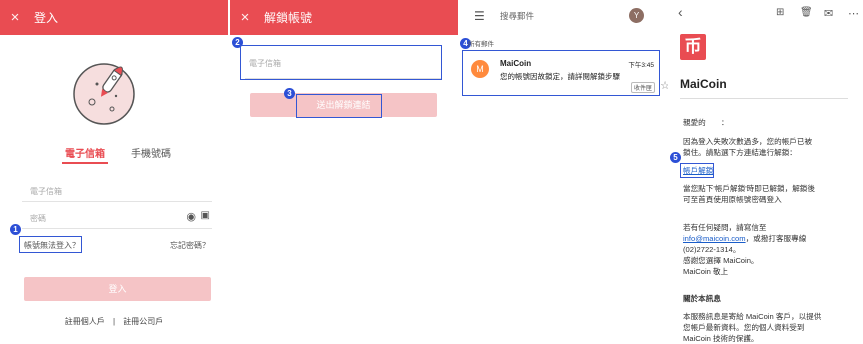 This screenshot has height=344, width=863. Describe the element at coordinates (680, 12) in the screenshot. I see `back-icon: ‹` at that location.